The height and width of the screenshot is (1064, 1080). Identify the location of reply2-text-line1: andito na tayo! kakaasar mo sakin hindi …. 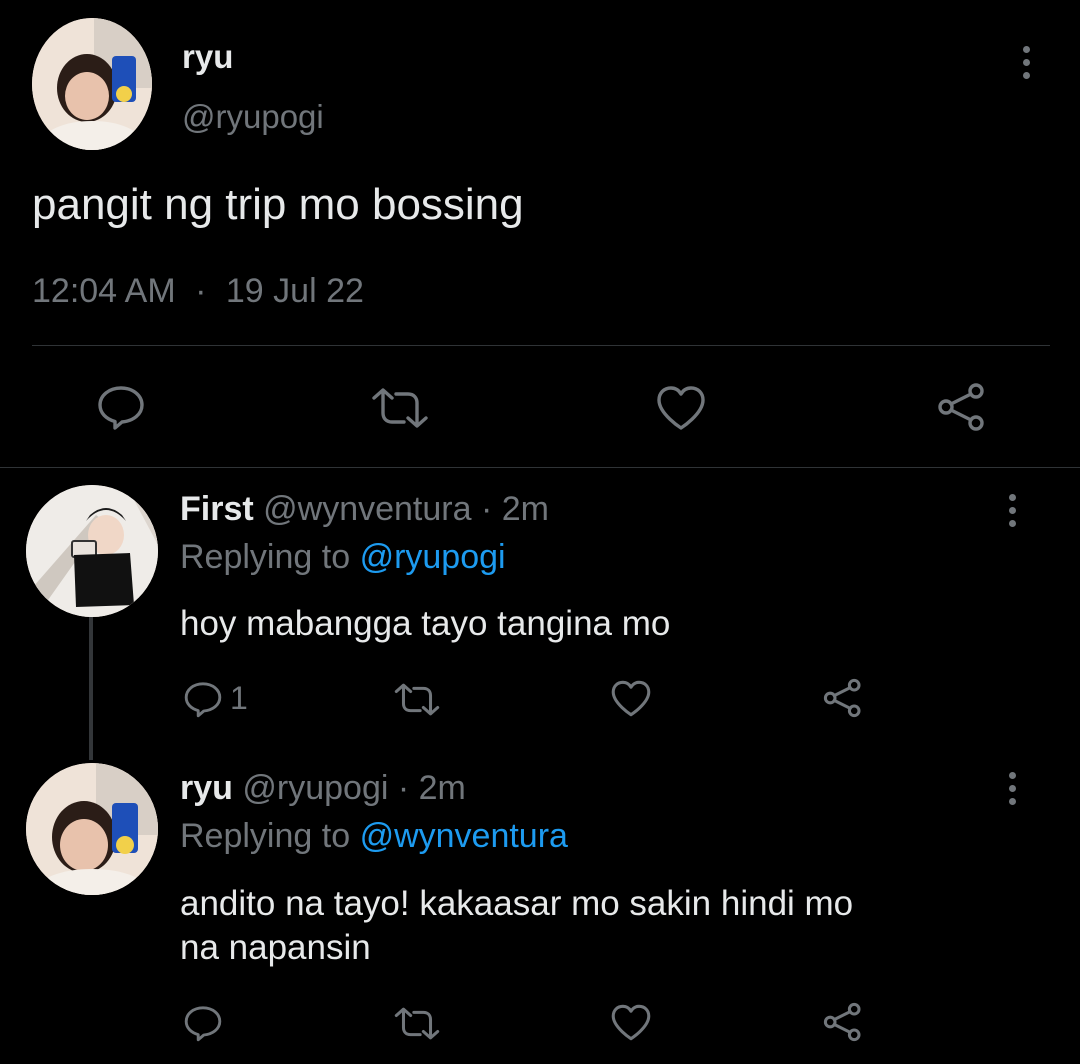
(517, 903).